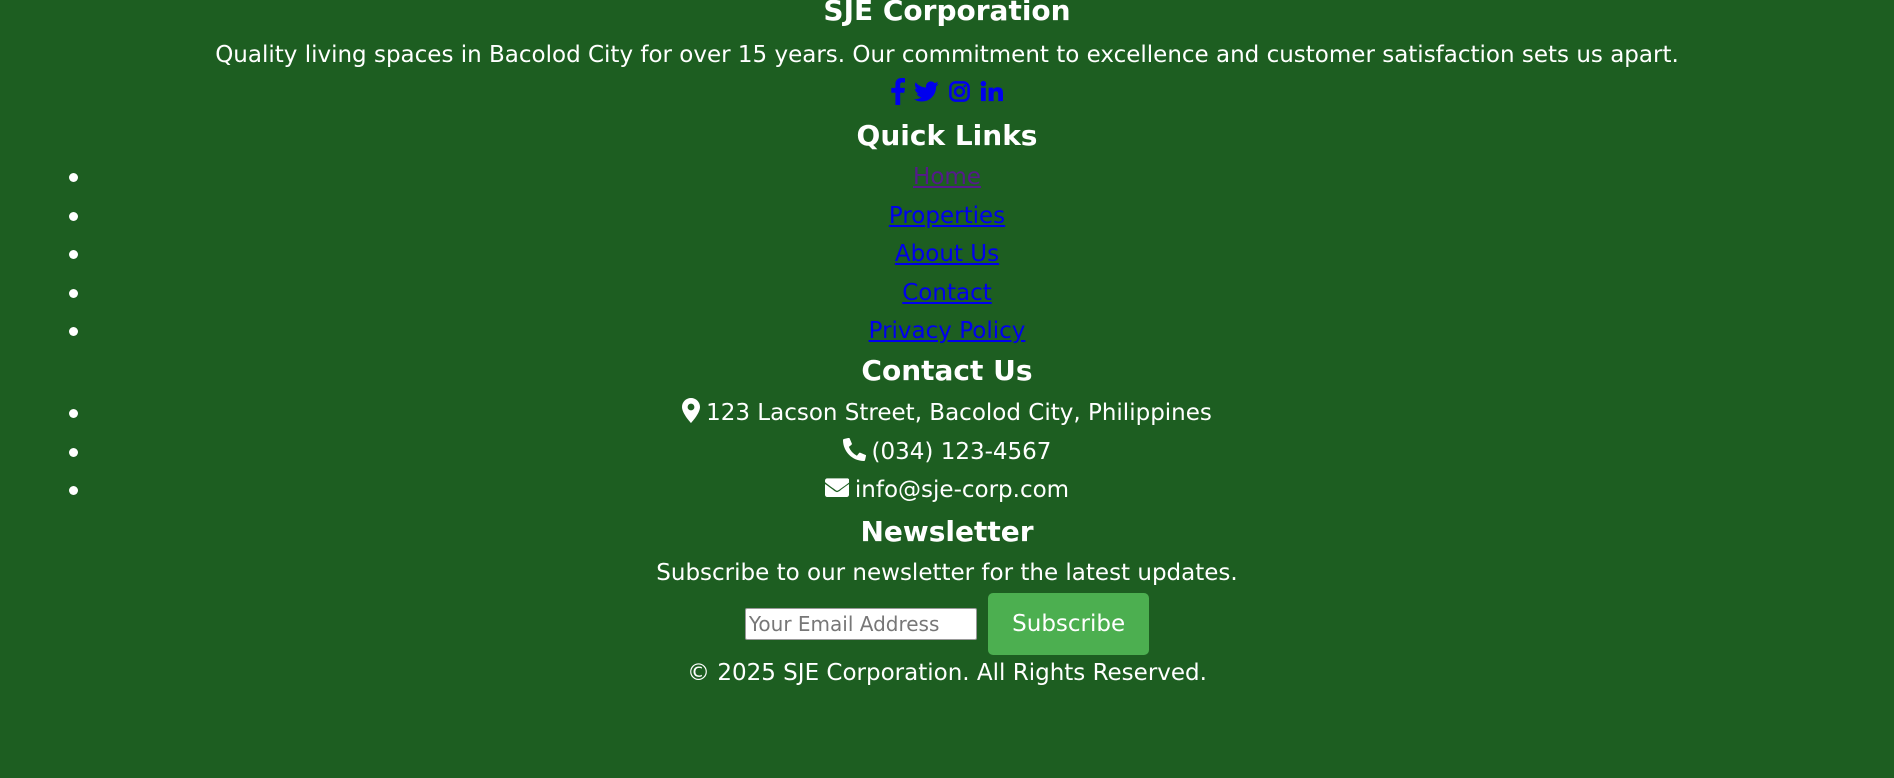  I want to click on map-marker-icon, so click(691, 410).